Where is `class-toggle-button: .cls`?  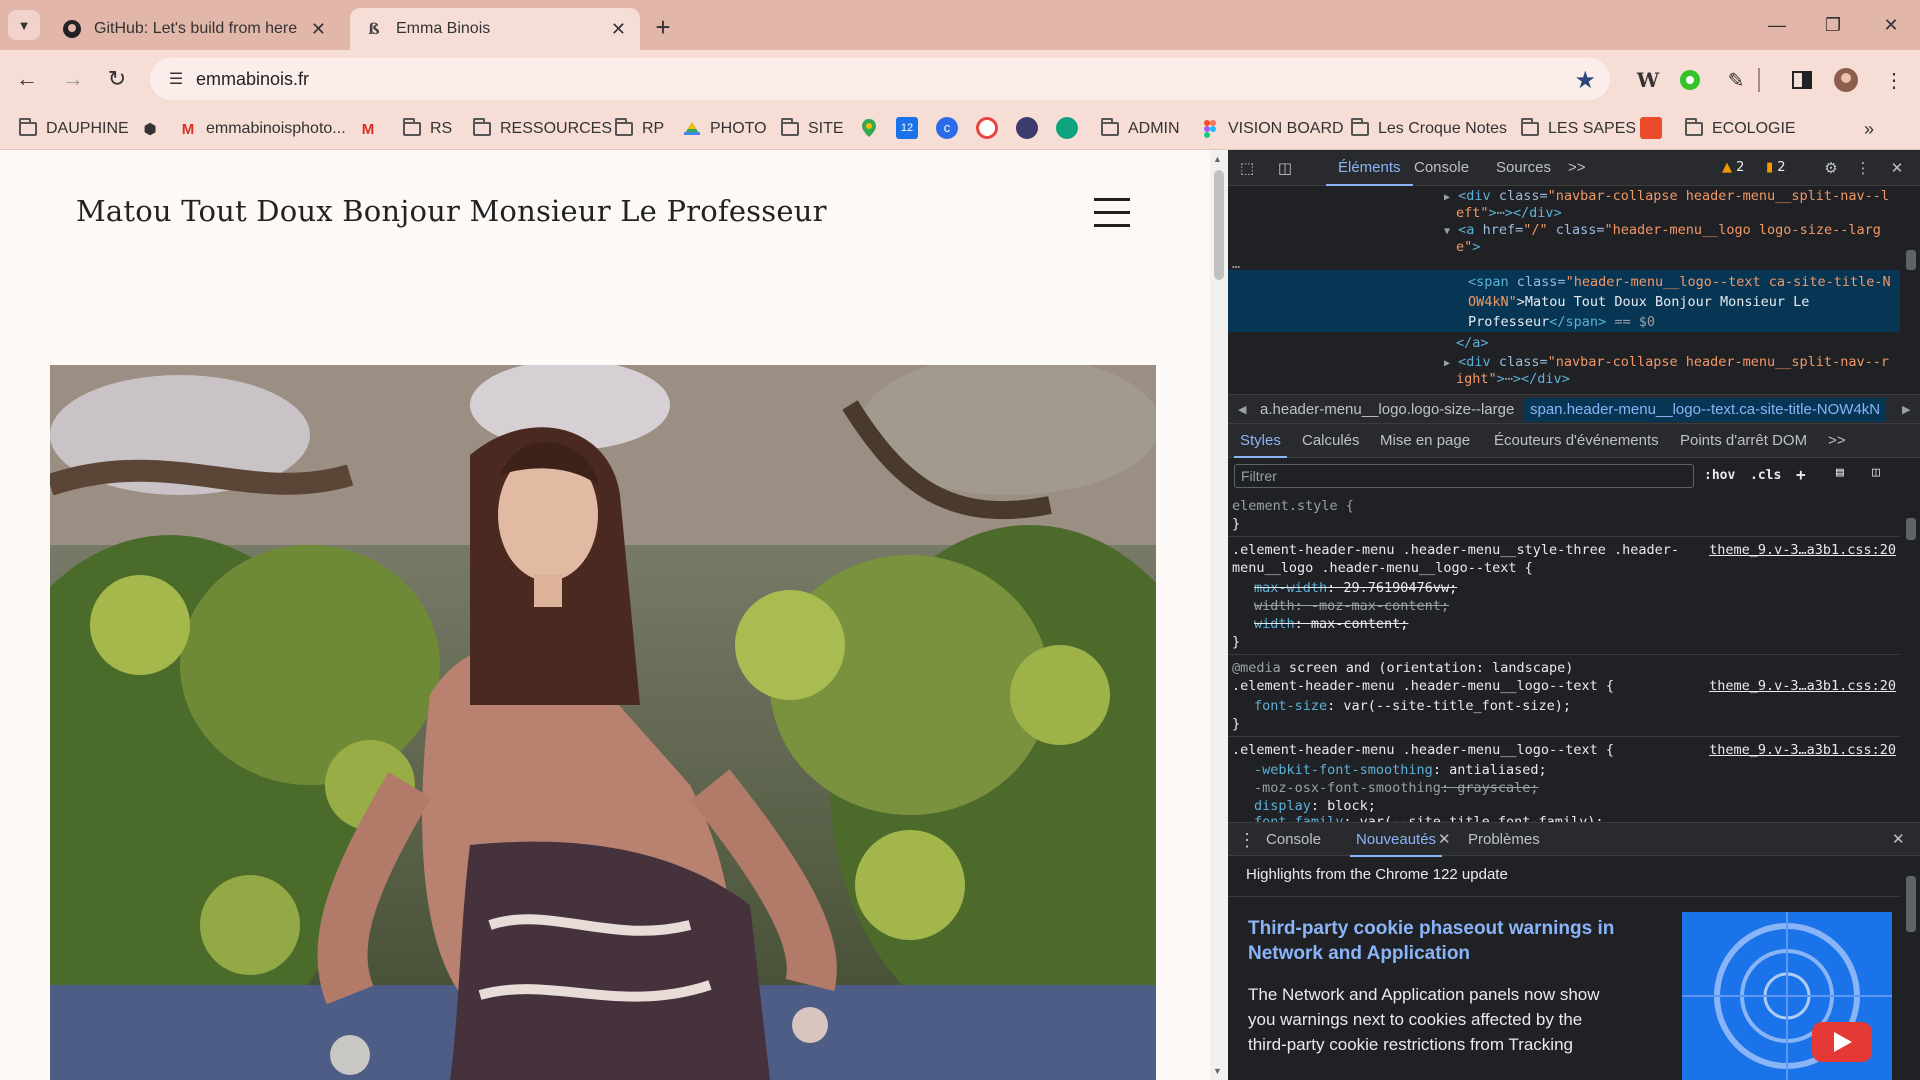 class-toggle-button: .cls is located at coordinates (1765, 475).